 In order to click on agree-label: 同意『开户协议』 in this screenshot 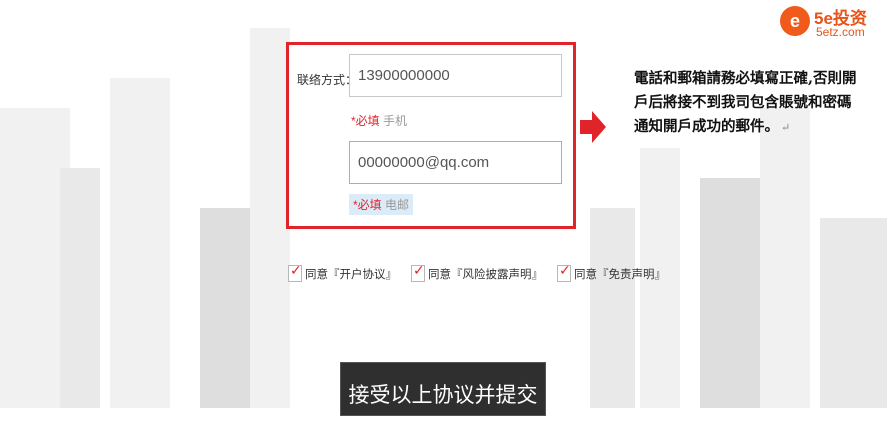, I will do `click(351, 274)`.